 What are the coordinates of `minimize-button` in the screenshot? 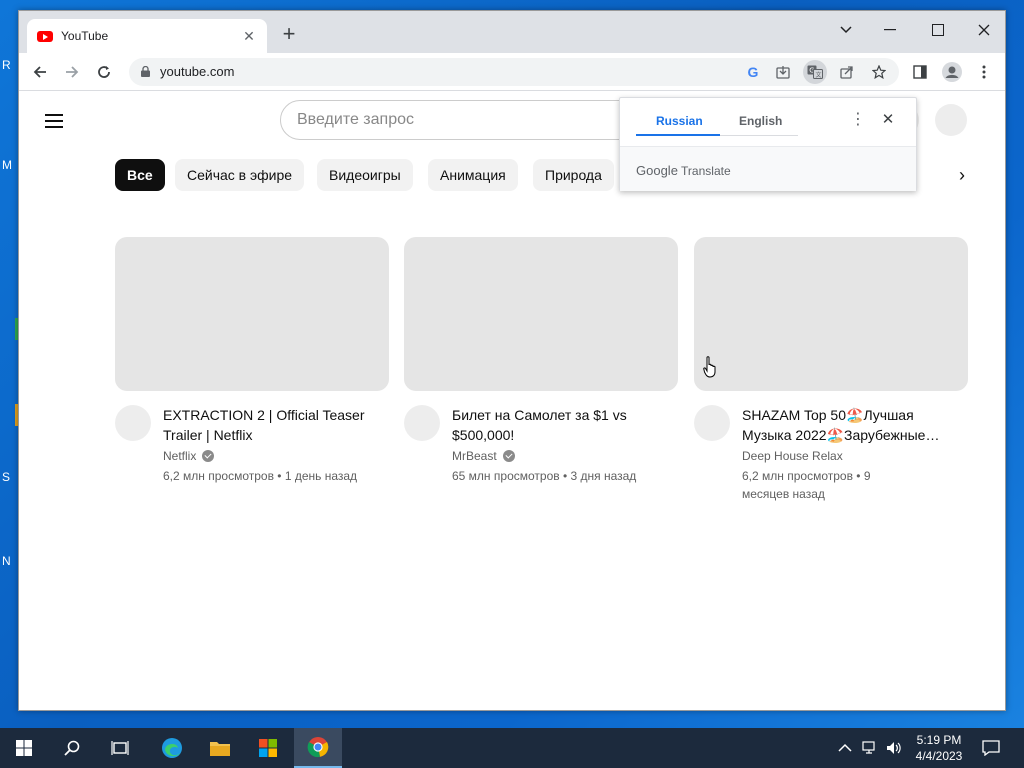 It's located at (890, 30).